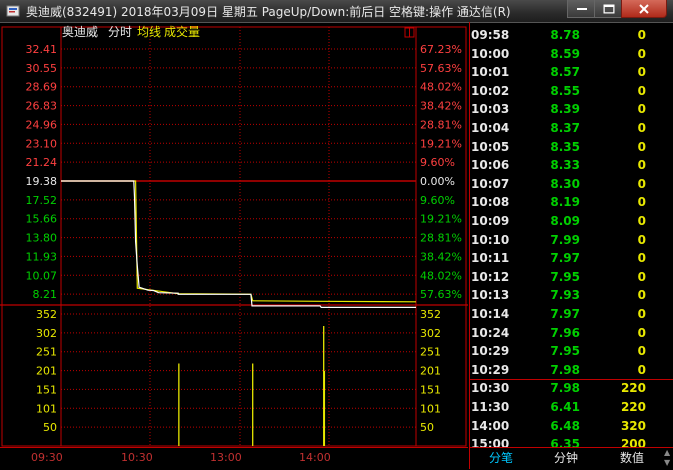  What do you see at coordinates (565, 35) in the screenshot?
I see `tick-price: 8.78` at bounding box center [565, 35].